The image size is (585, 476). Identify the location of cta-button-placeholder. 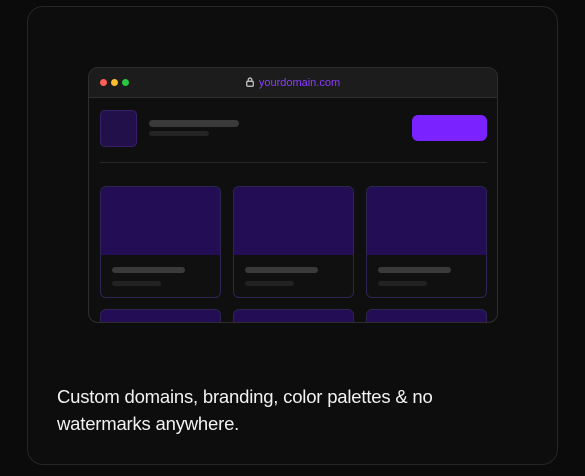
(449, 128).